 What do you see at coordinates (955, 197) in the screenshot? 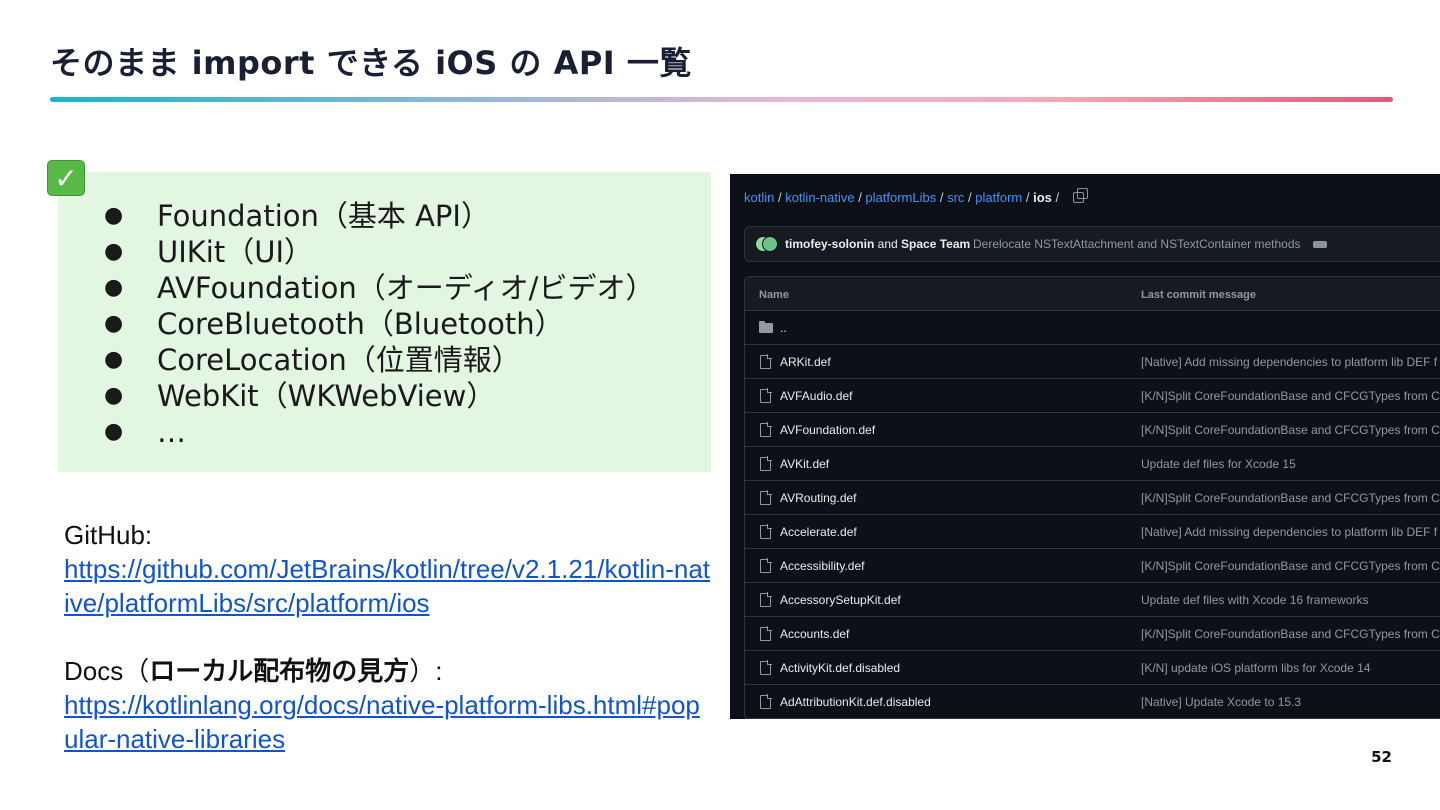
I see `breadcrumb-link: src` at bounding box center [955, 197].